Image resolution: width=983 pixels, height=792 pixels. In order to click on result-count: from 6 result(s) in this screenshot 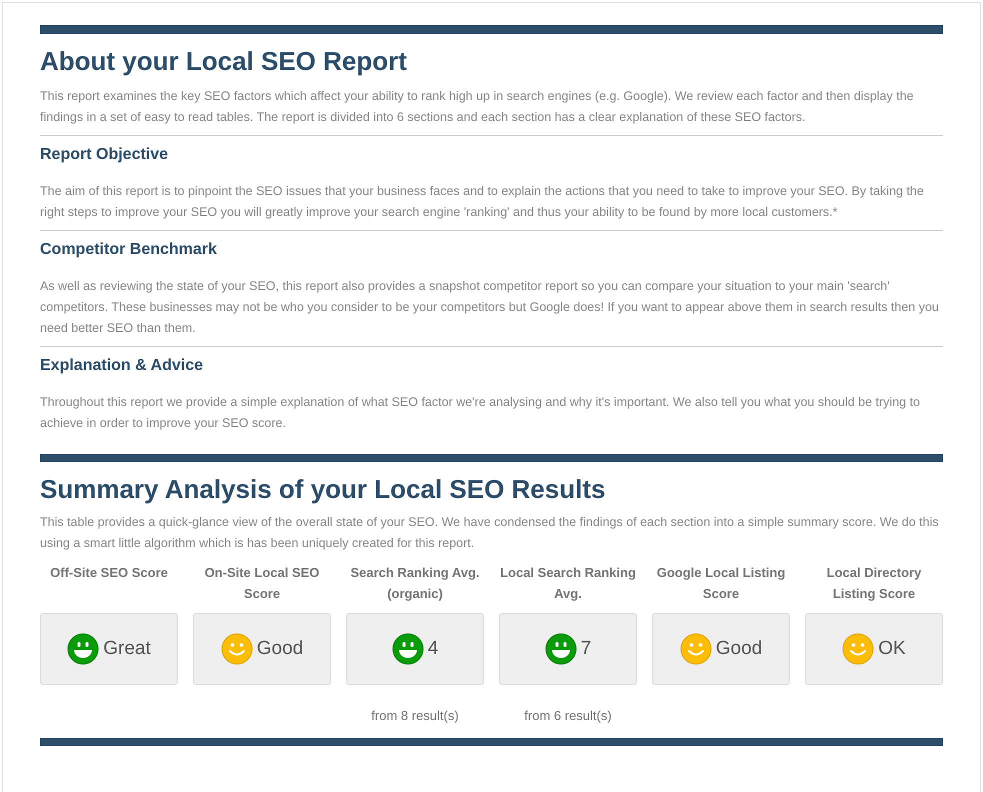, I will do `click(568, 716)`.